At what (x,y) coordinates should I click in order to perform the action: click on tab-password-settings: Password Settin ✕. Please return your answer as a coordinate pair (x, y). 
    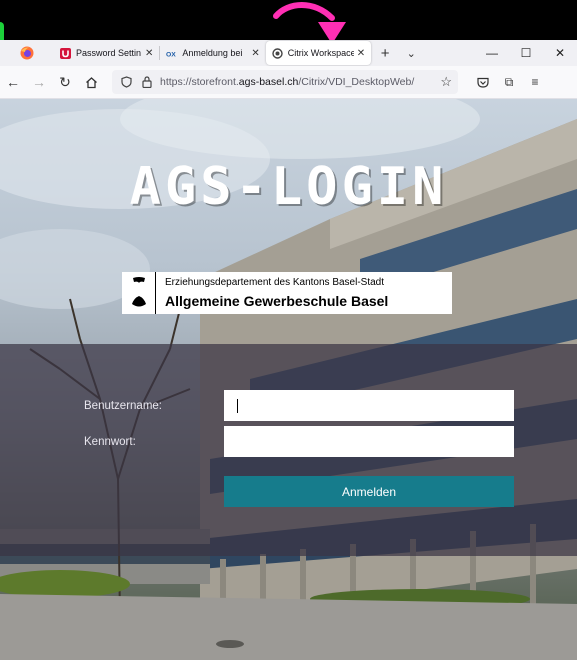
    Looking at the image, I should click on (106, 53).